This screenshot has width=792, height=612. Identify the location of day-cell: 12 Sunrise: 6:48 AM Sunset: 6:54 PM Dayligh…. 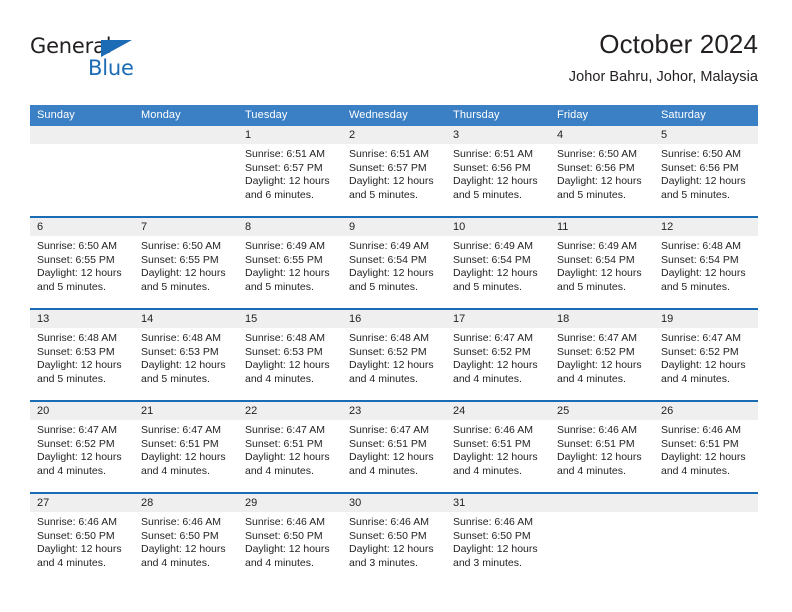
(706, 263).